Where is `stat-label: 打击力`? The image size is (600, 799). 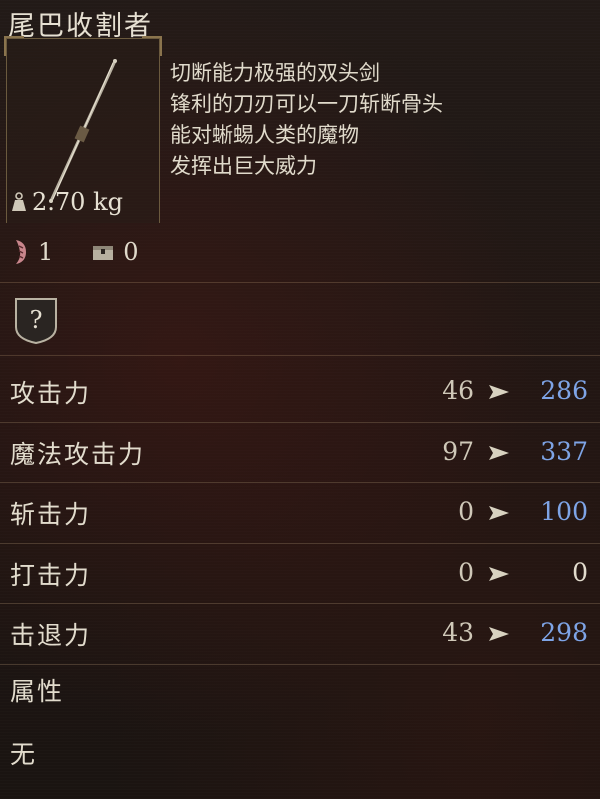
stat-label: 打击力 is located at coordinates (51, 575).